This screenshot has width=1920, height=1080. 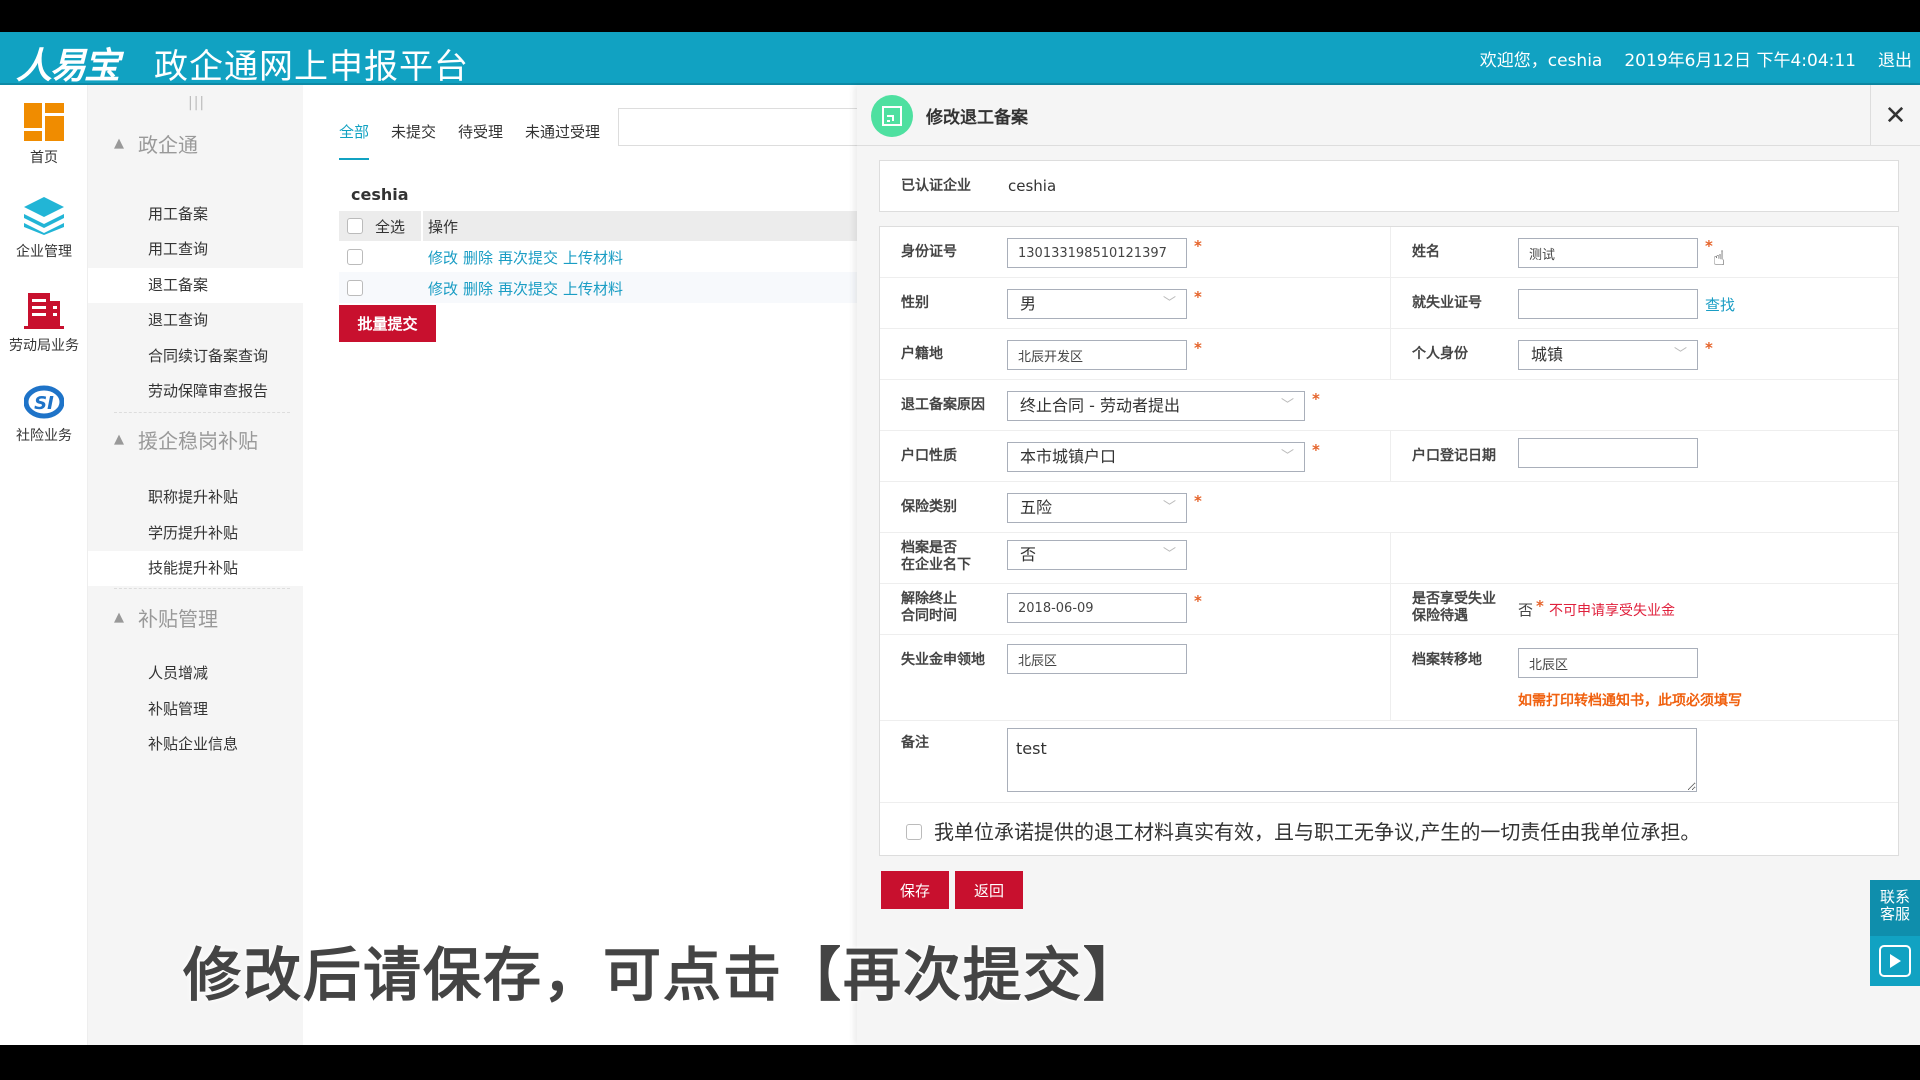 I want to click on household-date-label: 户口登记日期, so click(x=1454, y=456).